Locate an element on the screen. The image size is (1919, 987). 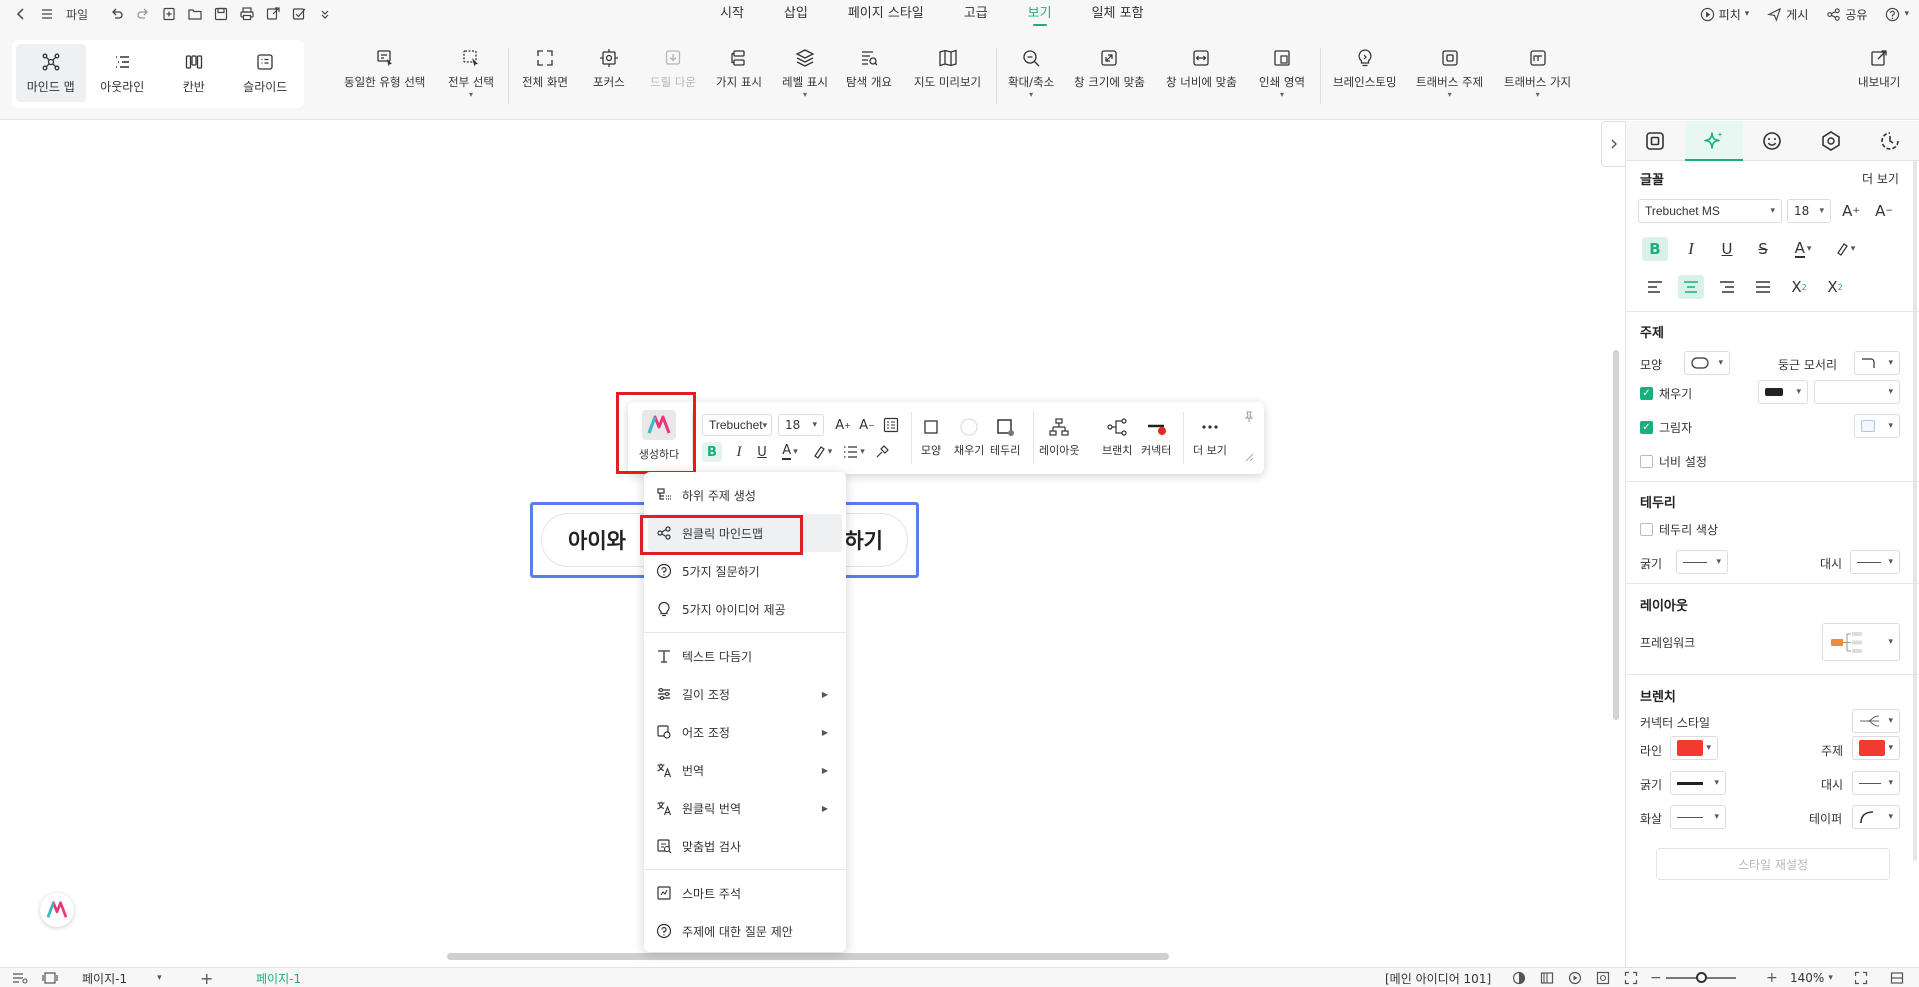
map-preview-button: 지도 미리보기 is located at coordinates (947, 69).